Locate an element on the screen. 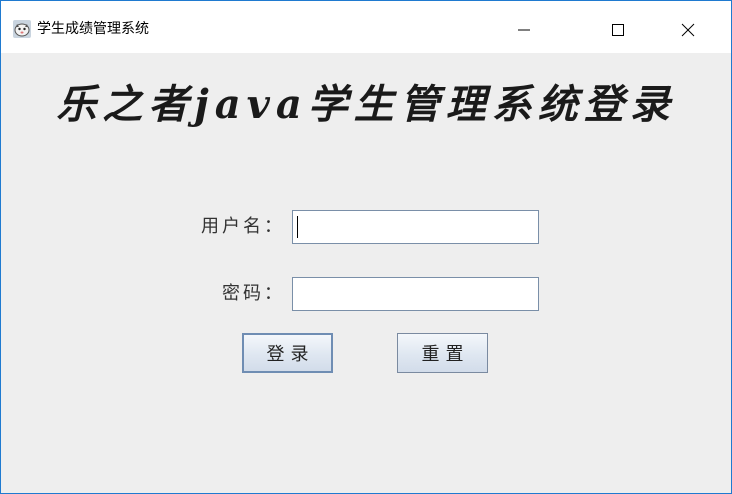 The image size is (732, 494). text-caret is located at coordinates (297, 227).